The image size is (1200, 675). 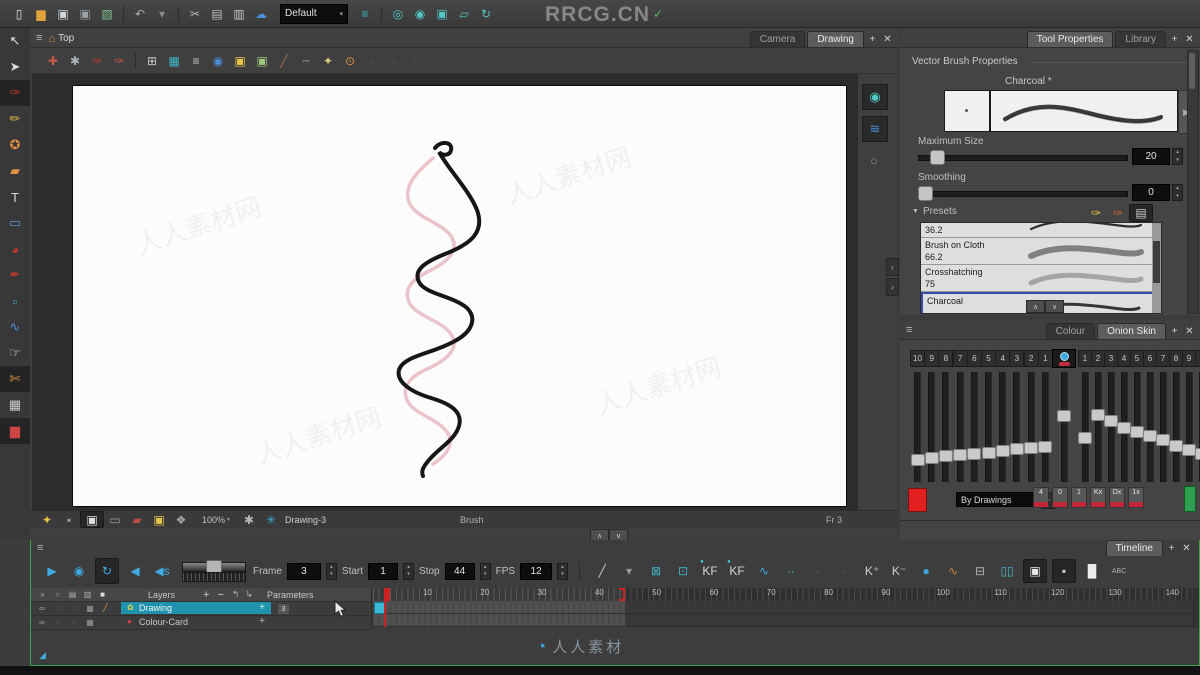 I want to click on panel-layout-icon: ≡, so click(x=365, y=14).